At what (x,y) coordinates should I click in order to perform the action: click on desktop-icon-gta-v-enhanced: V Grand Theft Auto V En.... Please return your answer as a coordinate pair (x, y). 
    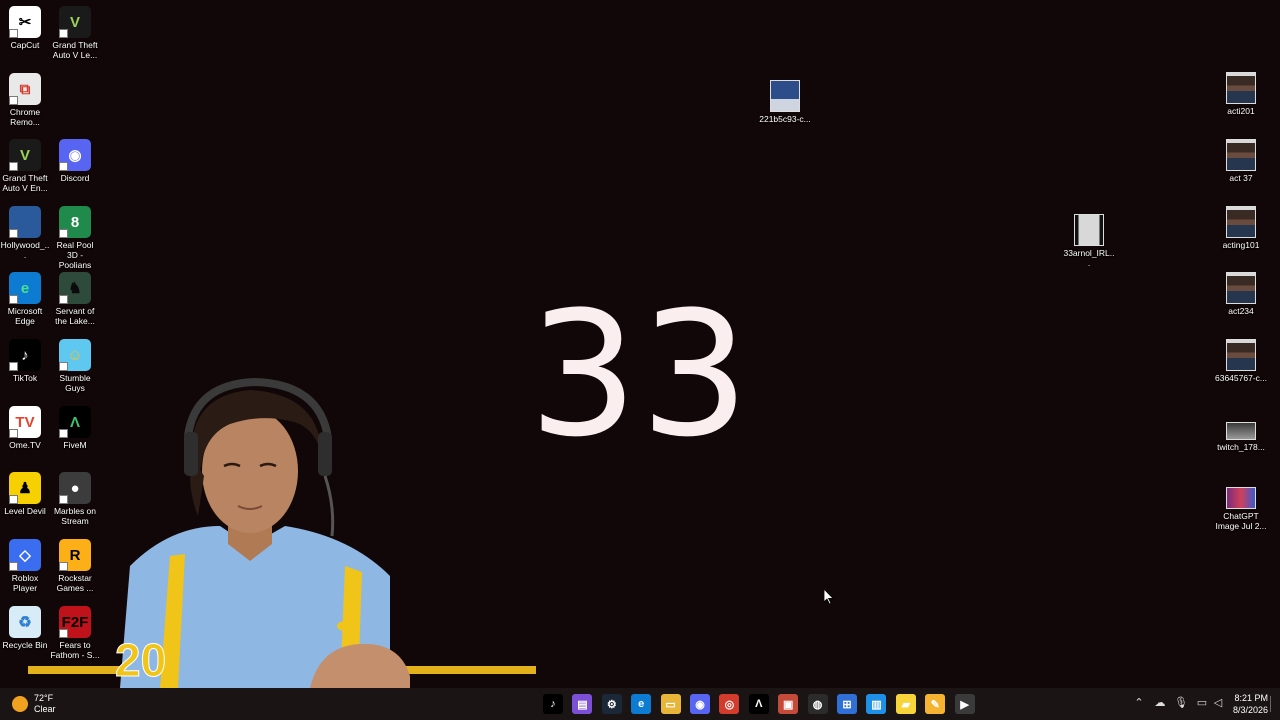
    Looking at the image, I should click on (25, 166).